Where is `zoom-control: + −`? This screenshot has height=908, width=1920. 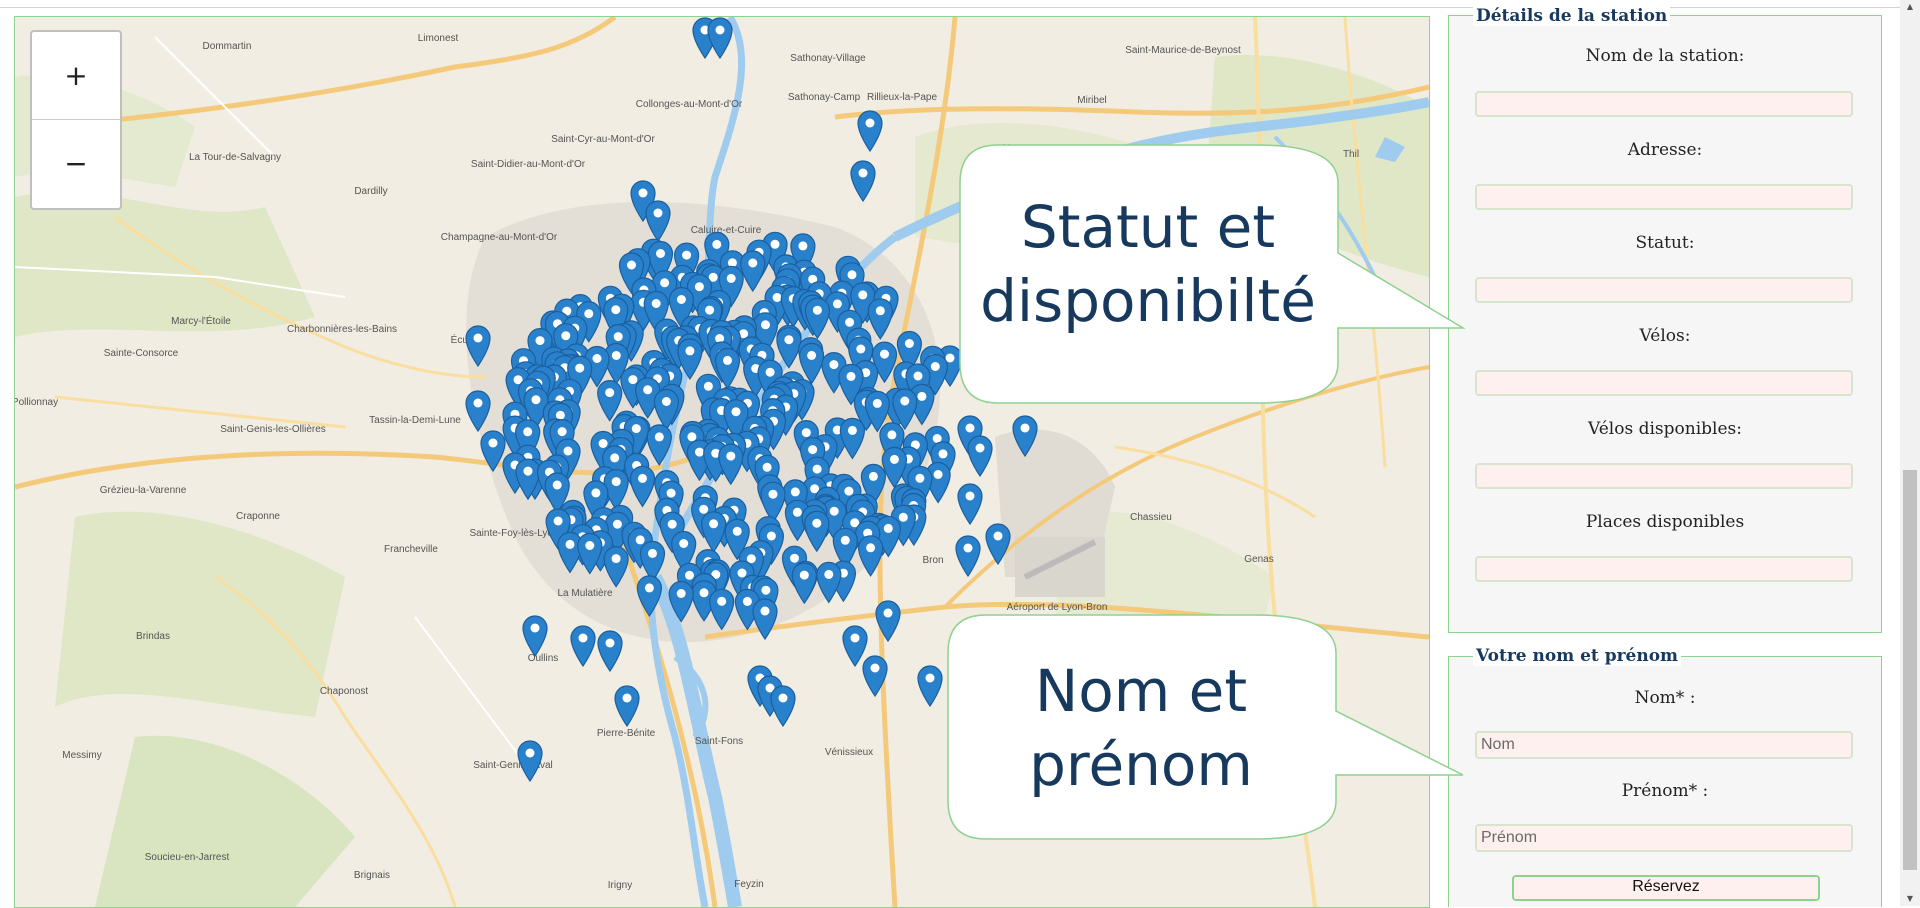
zoom-control: + − is located at coordinates (76, 120).